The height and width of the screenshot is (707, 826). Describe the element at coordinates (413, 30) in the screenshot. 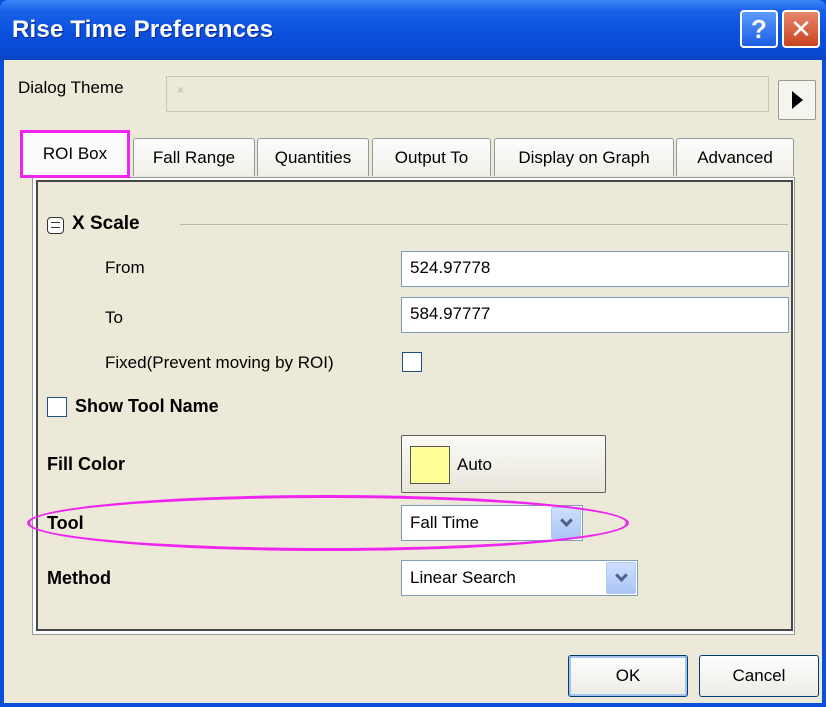

I see `title-bar: Rise Time Preferences ? ✕` at that location.